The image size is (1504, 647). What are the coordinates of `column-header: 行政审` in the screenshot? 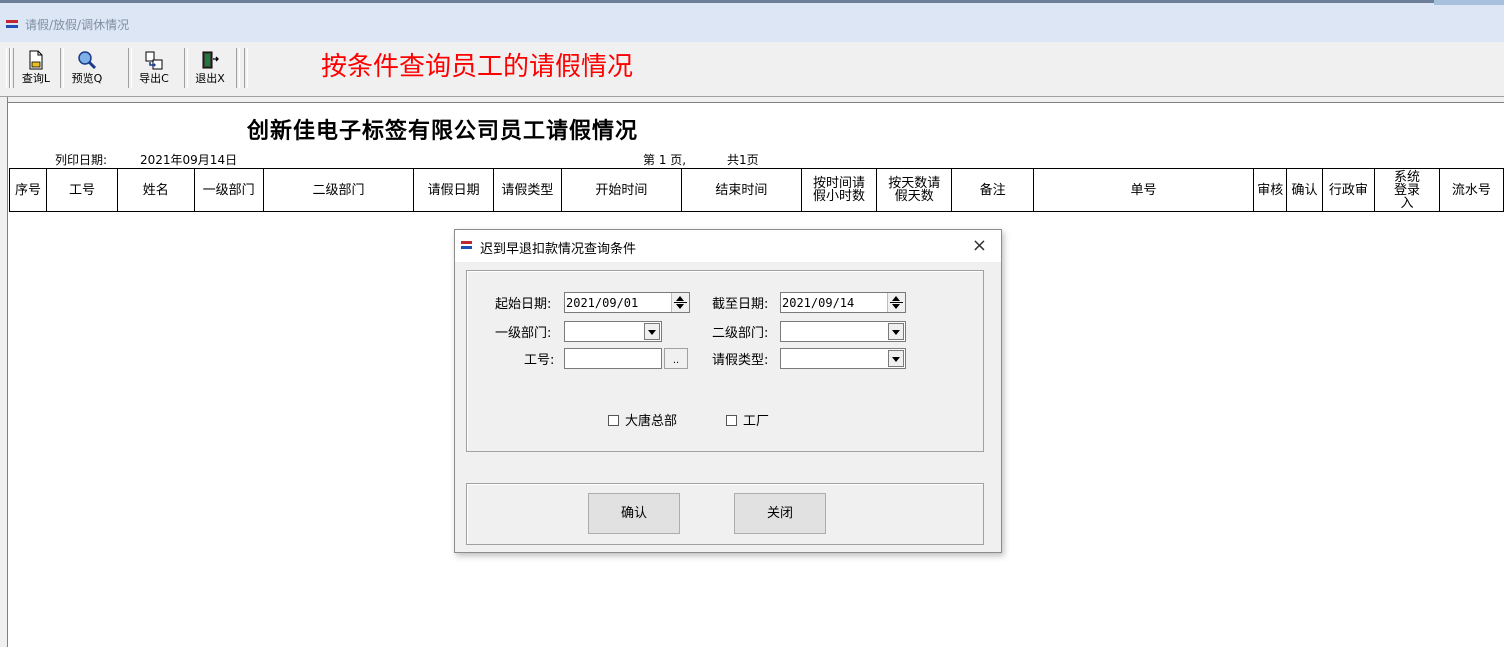 It's located at (1348, 190).